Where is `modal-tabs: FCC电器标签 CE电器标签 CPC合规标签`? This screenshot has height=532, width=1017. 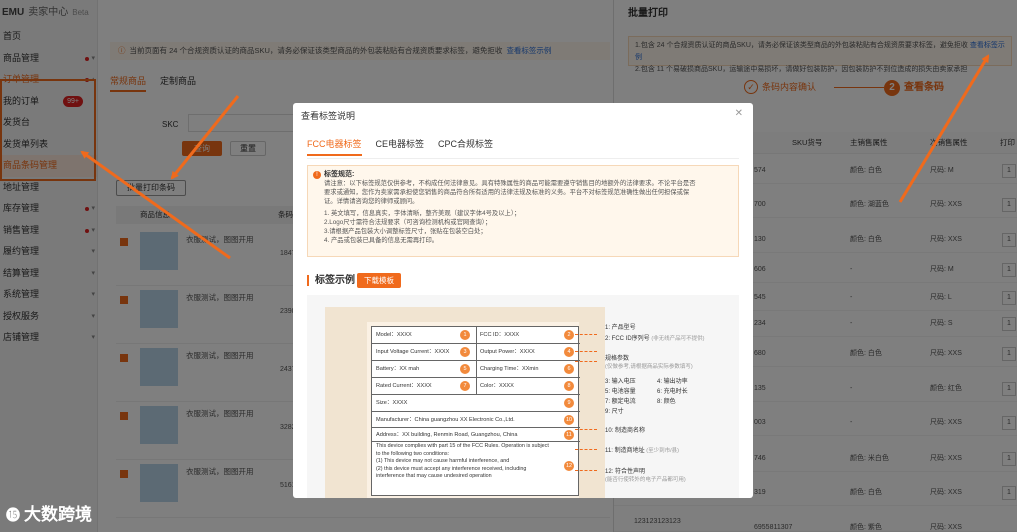
modal-tabs: FCC电器标签 CE电器标签 CPC合规标签 is located at coordinates (400, 146).